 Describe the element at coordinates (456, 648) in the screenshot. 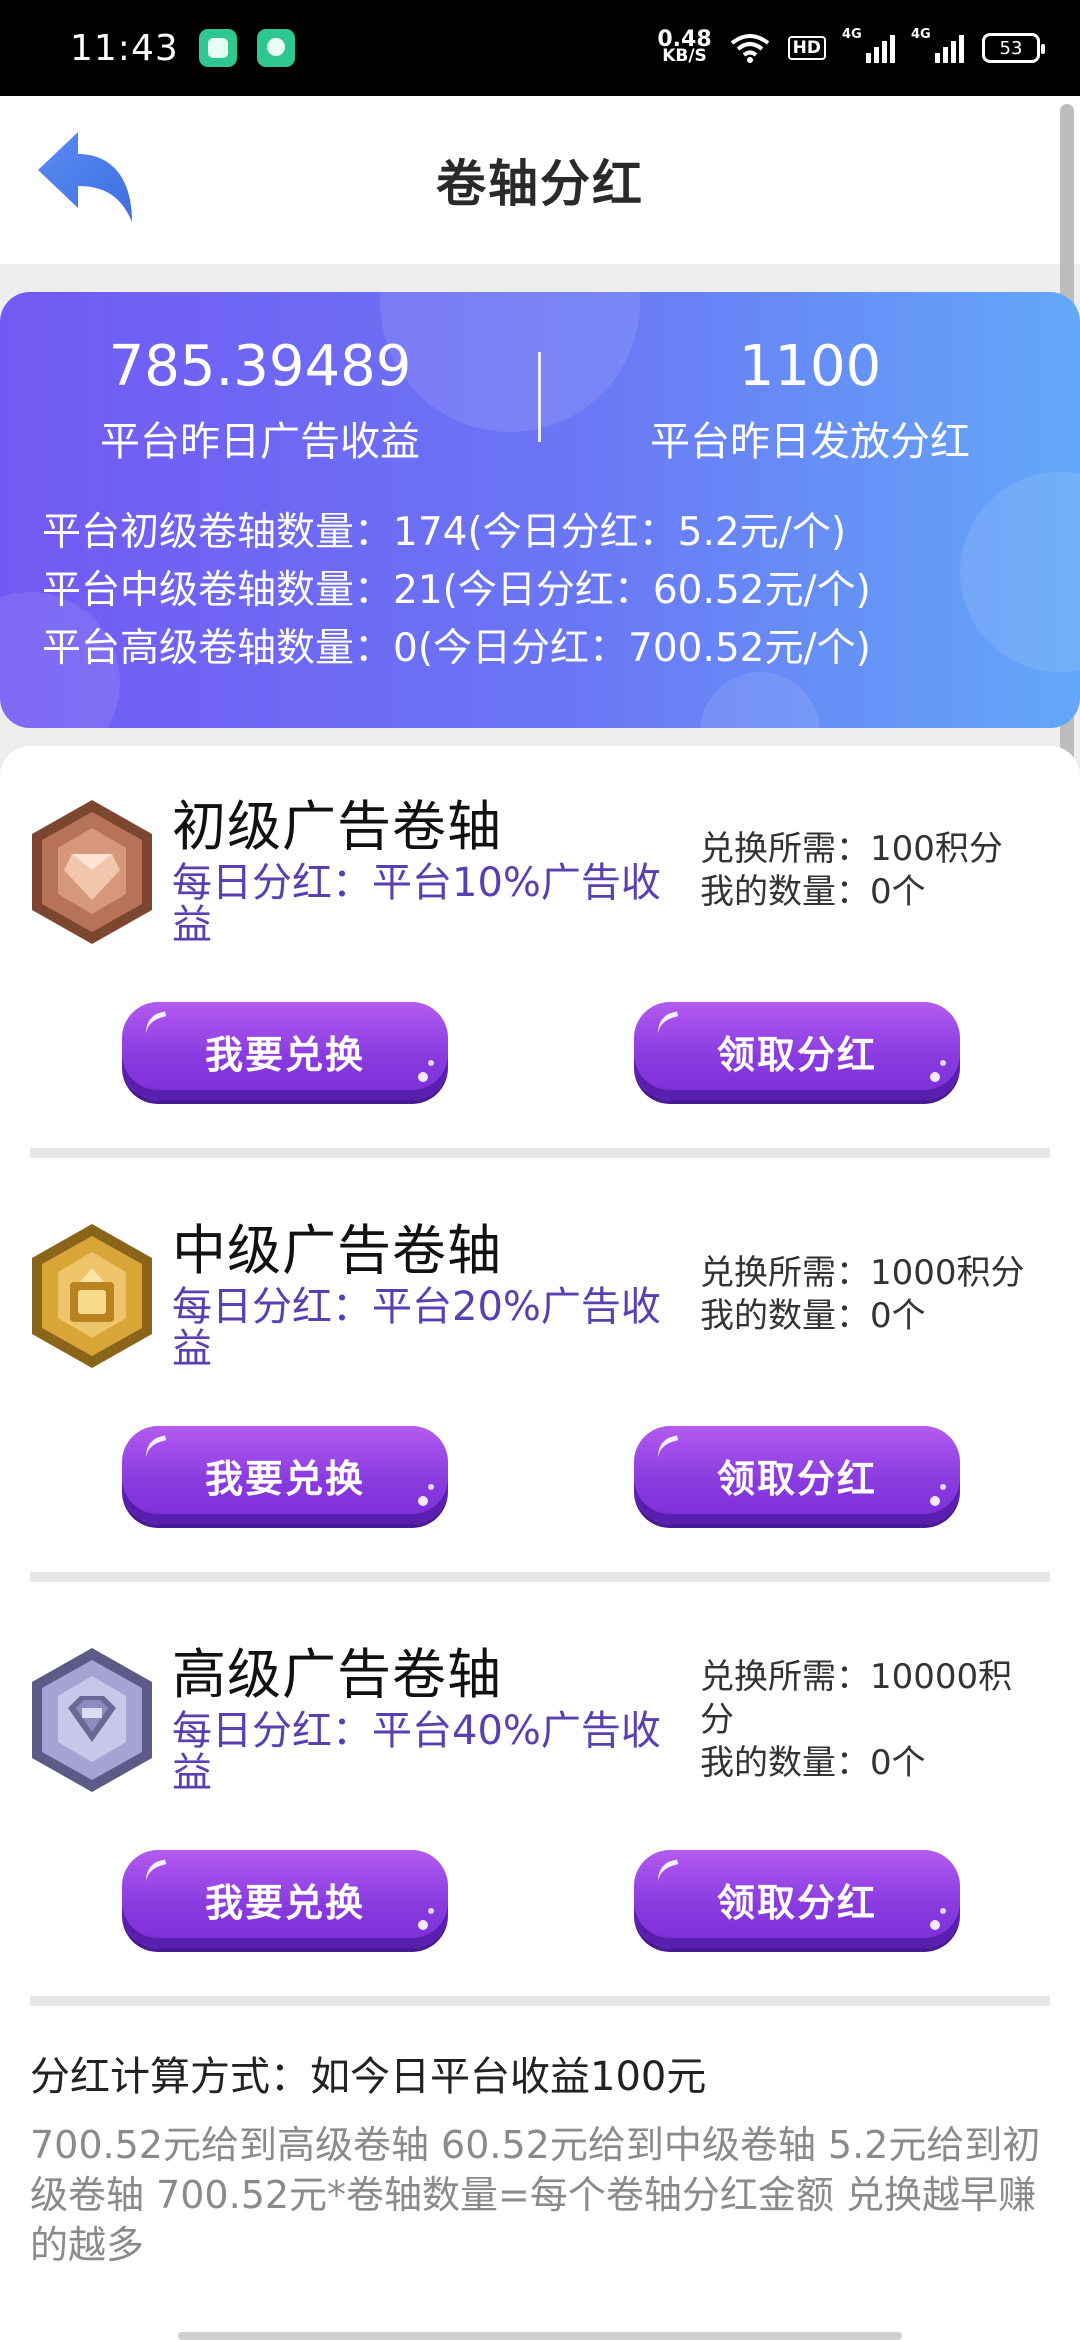

I see `high-scroll-count: 平台高级卷轴数量：0(今日分红：700.52元/个)` at that location.